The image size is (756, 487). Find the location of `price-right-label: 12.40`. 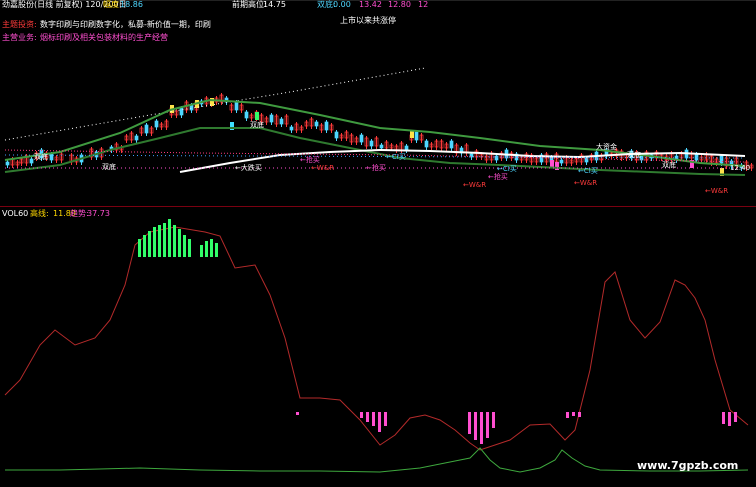

price-right-label: 12.40 is located at coordinates (740, 168).